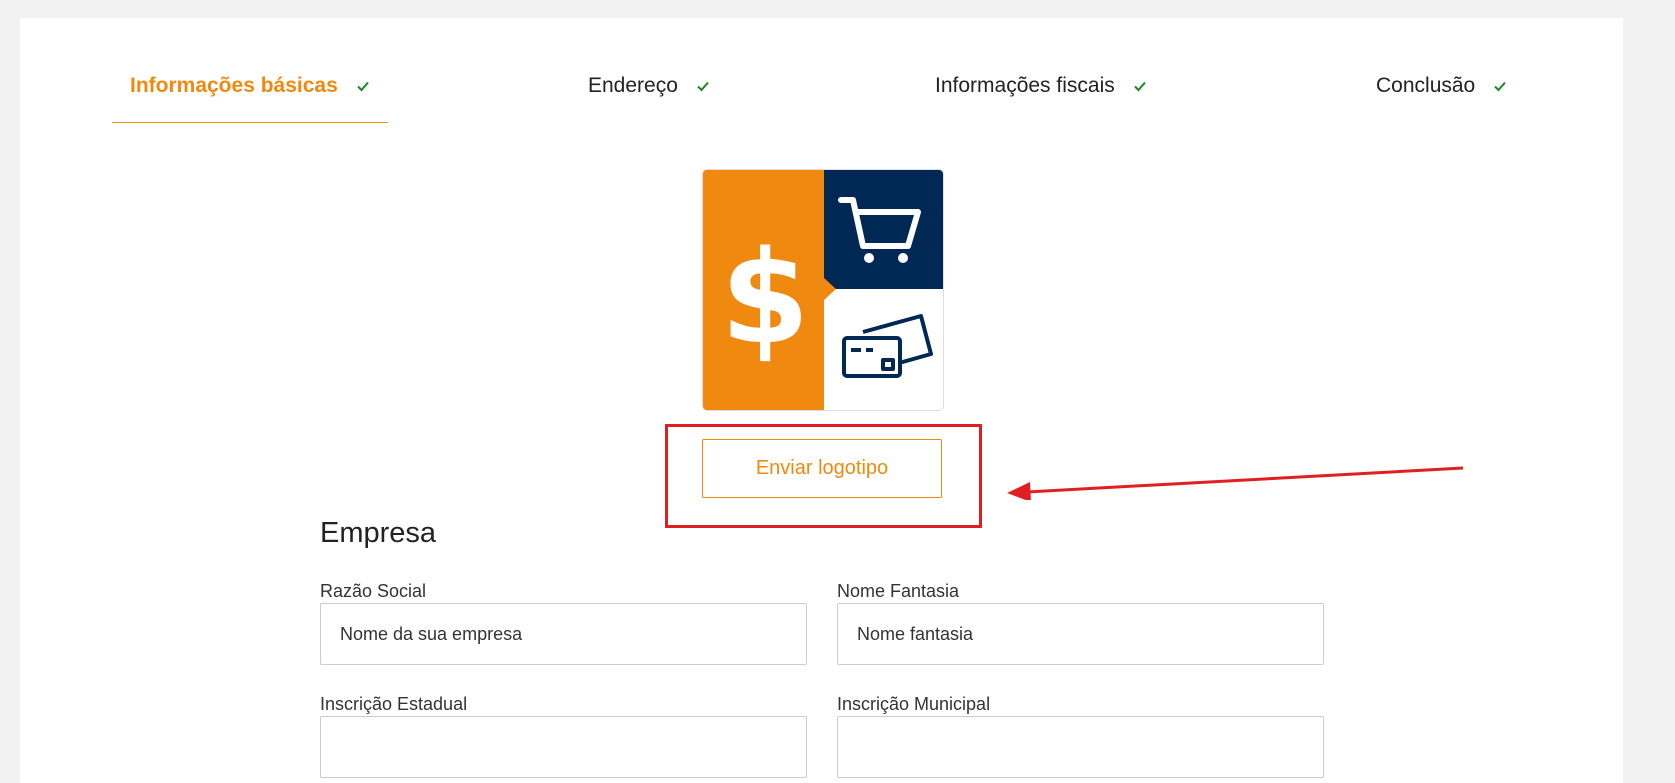  What do you see at coordinates (378, 533) in the screenshot?
I see `section-title-empresa: Empresa` at bounding box center [378, 533].